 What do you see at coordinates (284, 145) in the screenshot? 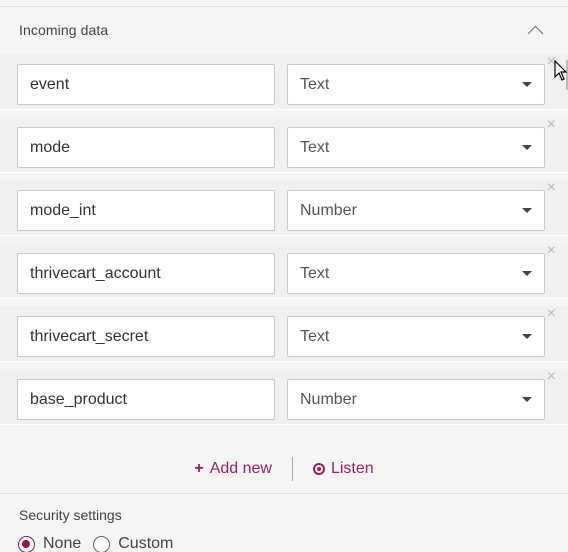
I see `field-row: mode Text ×` at bounding box center [284, 145].